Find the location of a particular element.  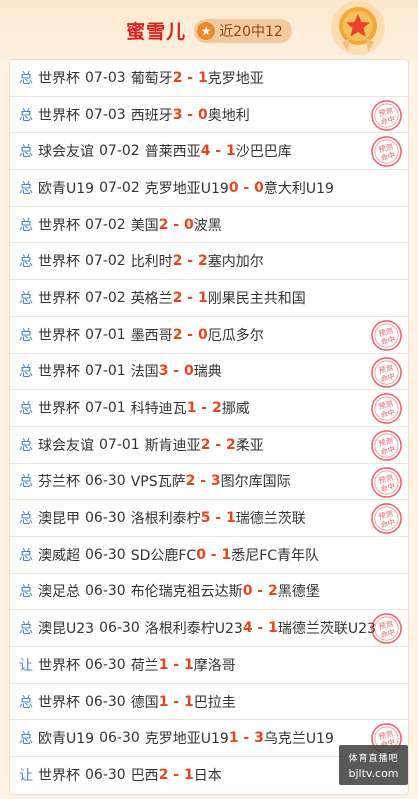

match-row: 总世界杯 07-01 法国 3 - 0 瑞典 预测 命中 is located at coordinates (209, 372).